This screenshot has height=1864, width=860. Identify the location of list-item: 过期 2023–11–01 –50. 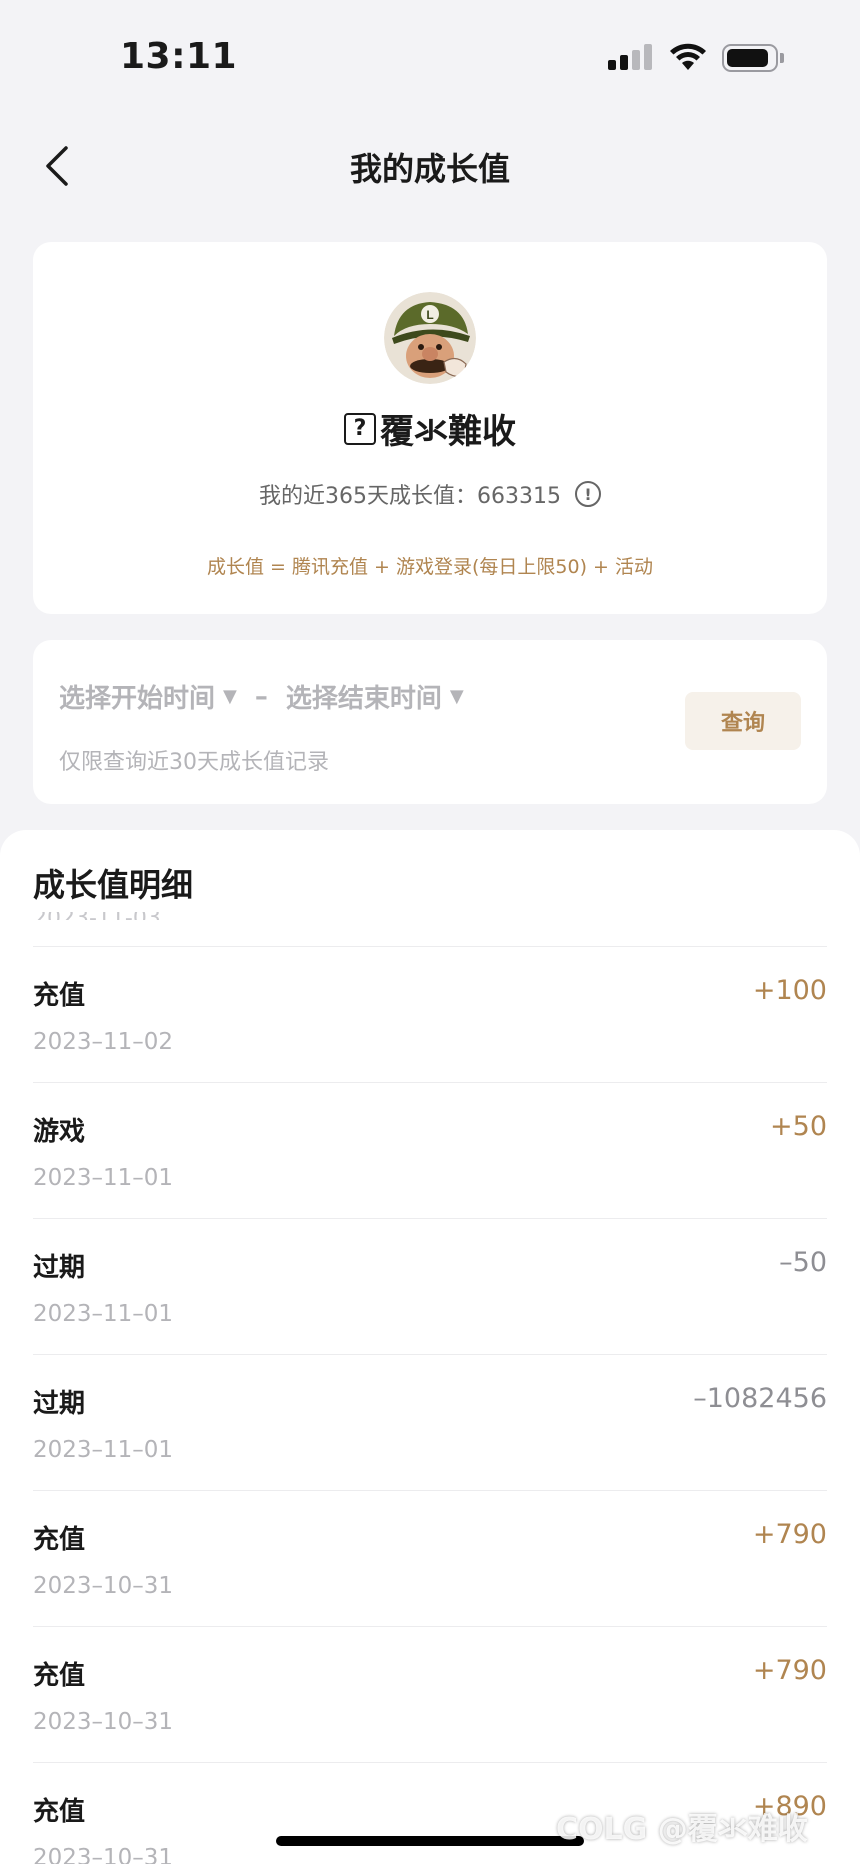
(430, 1286).